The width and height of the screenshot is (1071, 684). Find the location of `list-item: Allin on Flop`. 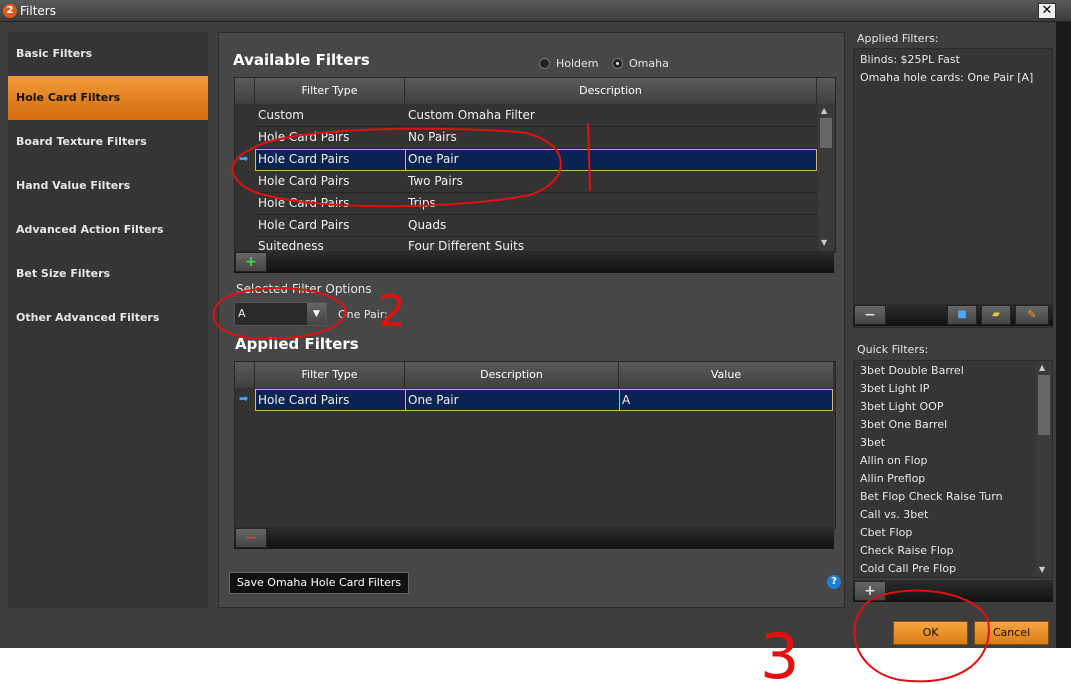

list-item: Allin on Flop is located at coordinates (893, 460).